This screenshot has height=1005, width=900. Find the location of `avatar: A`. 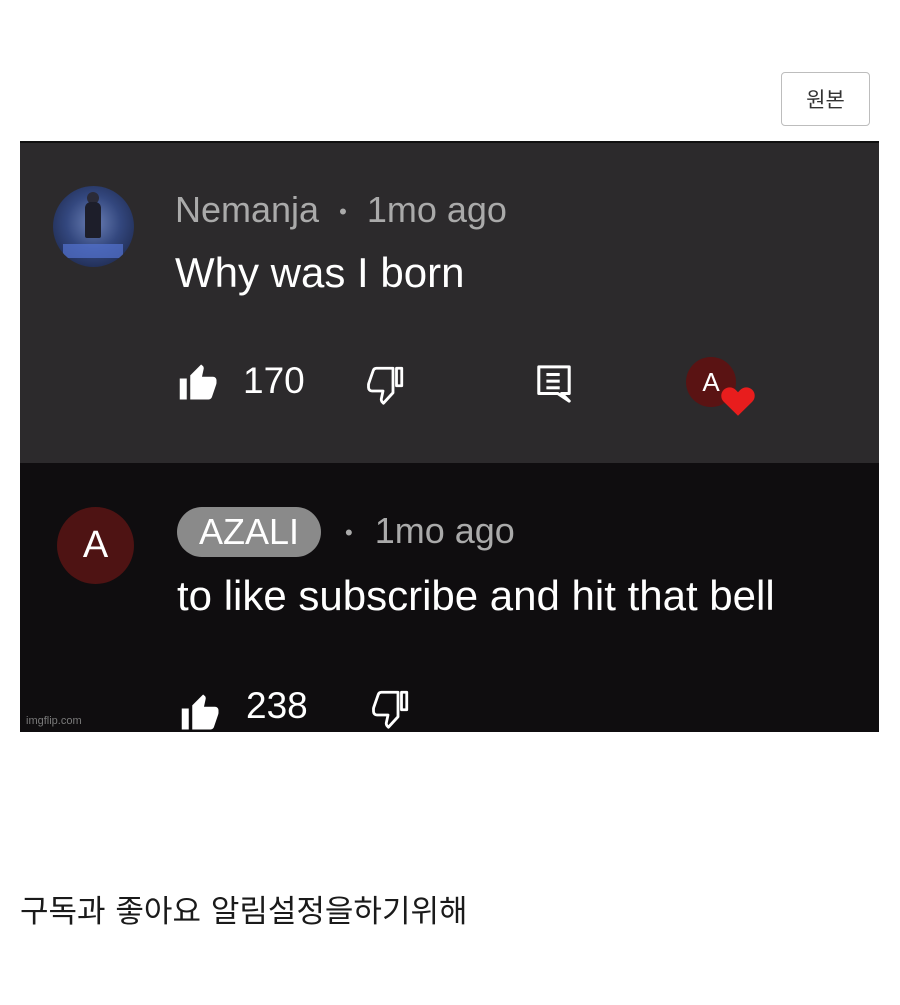

avatar: A is located at coordinates (95, 545).